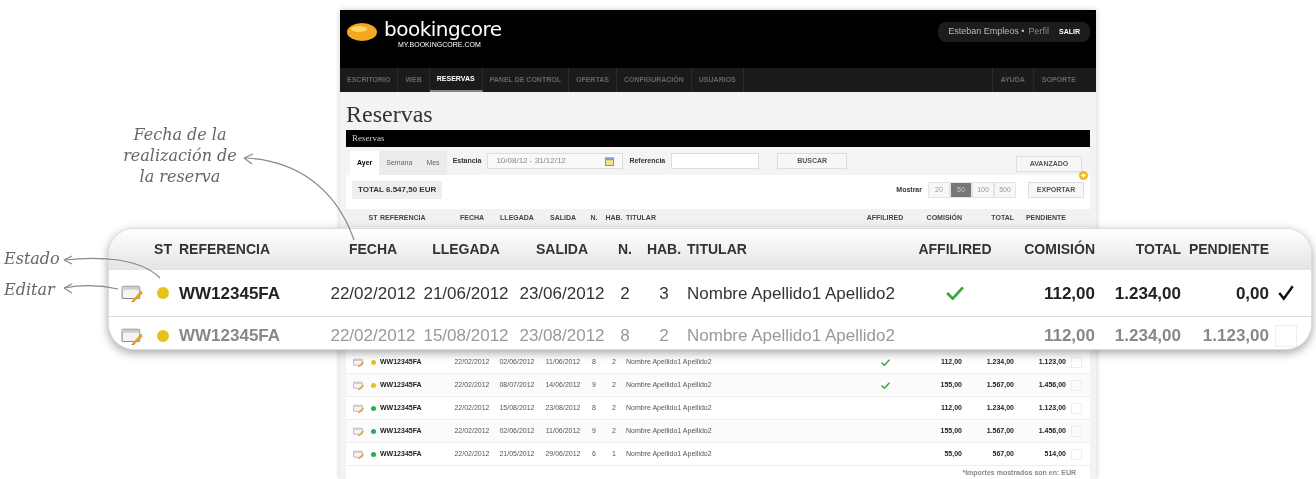  What do you see at coordinates (180, 155) in the screenshot?
I see `annotation-label: Fecha de la realización de la reserva` at bounding box center [180, 155].